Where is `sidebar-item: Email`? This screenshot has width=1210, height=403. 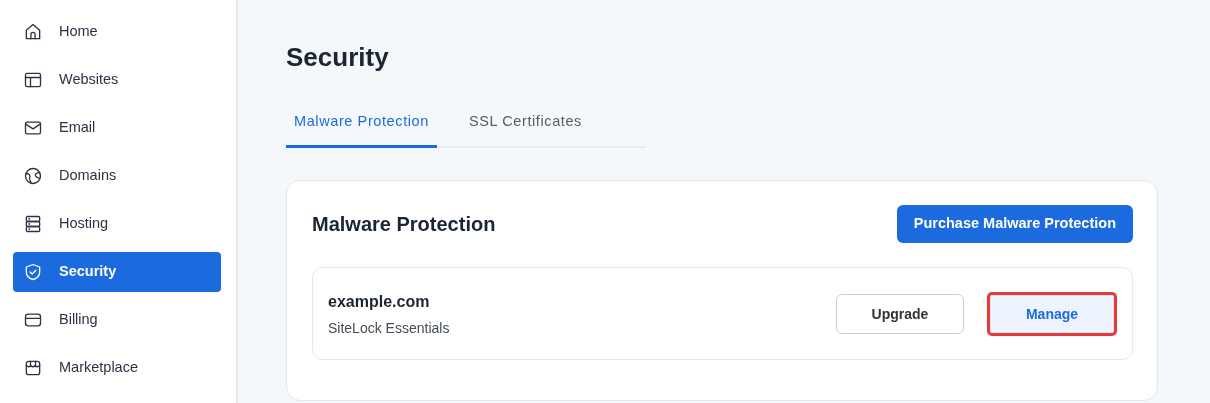 sidebar-item: Email is located at coordinates (117, 128).